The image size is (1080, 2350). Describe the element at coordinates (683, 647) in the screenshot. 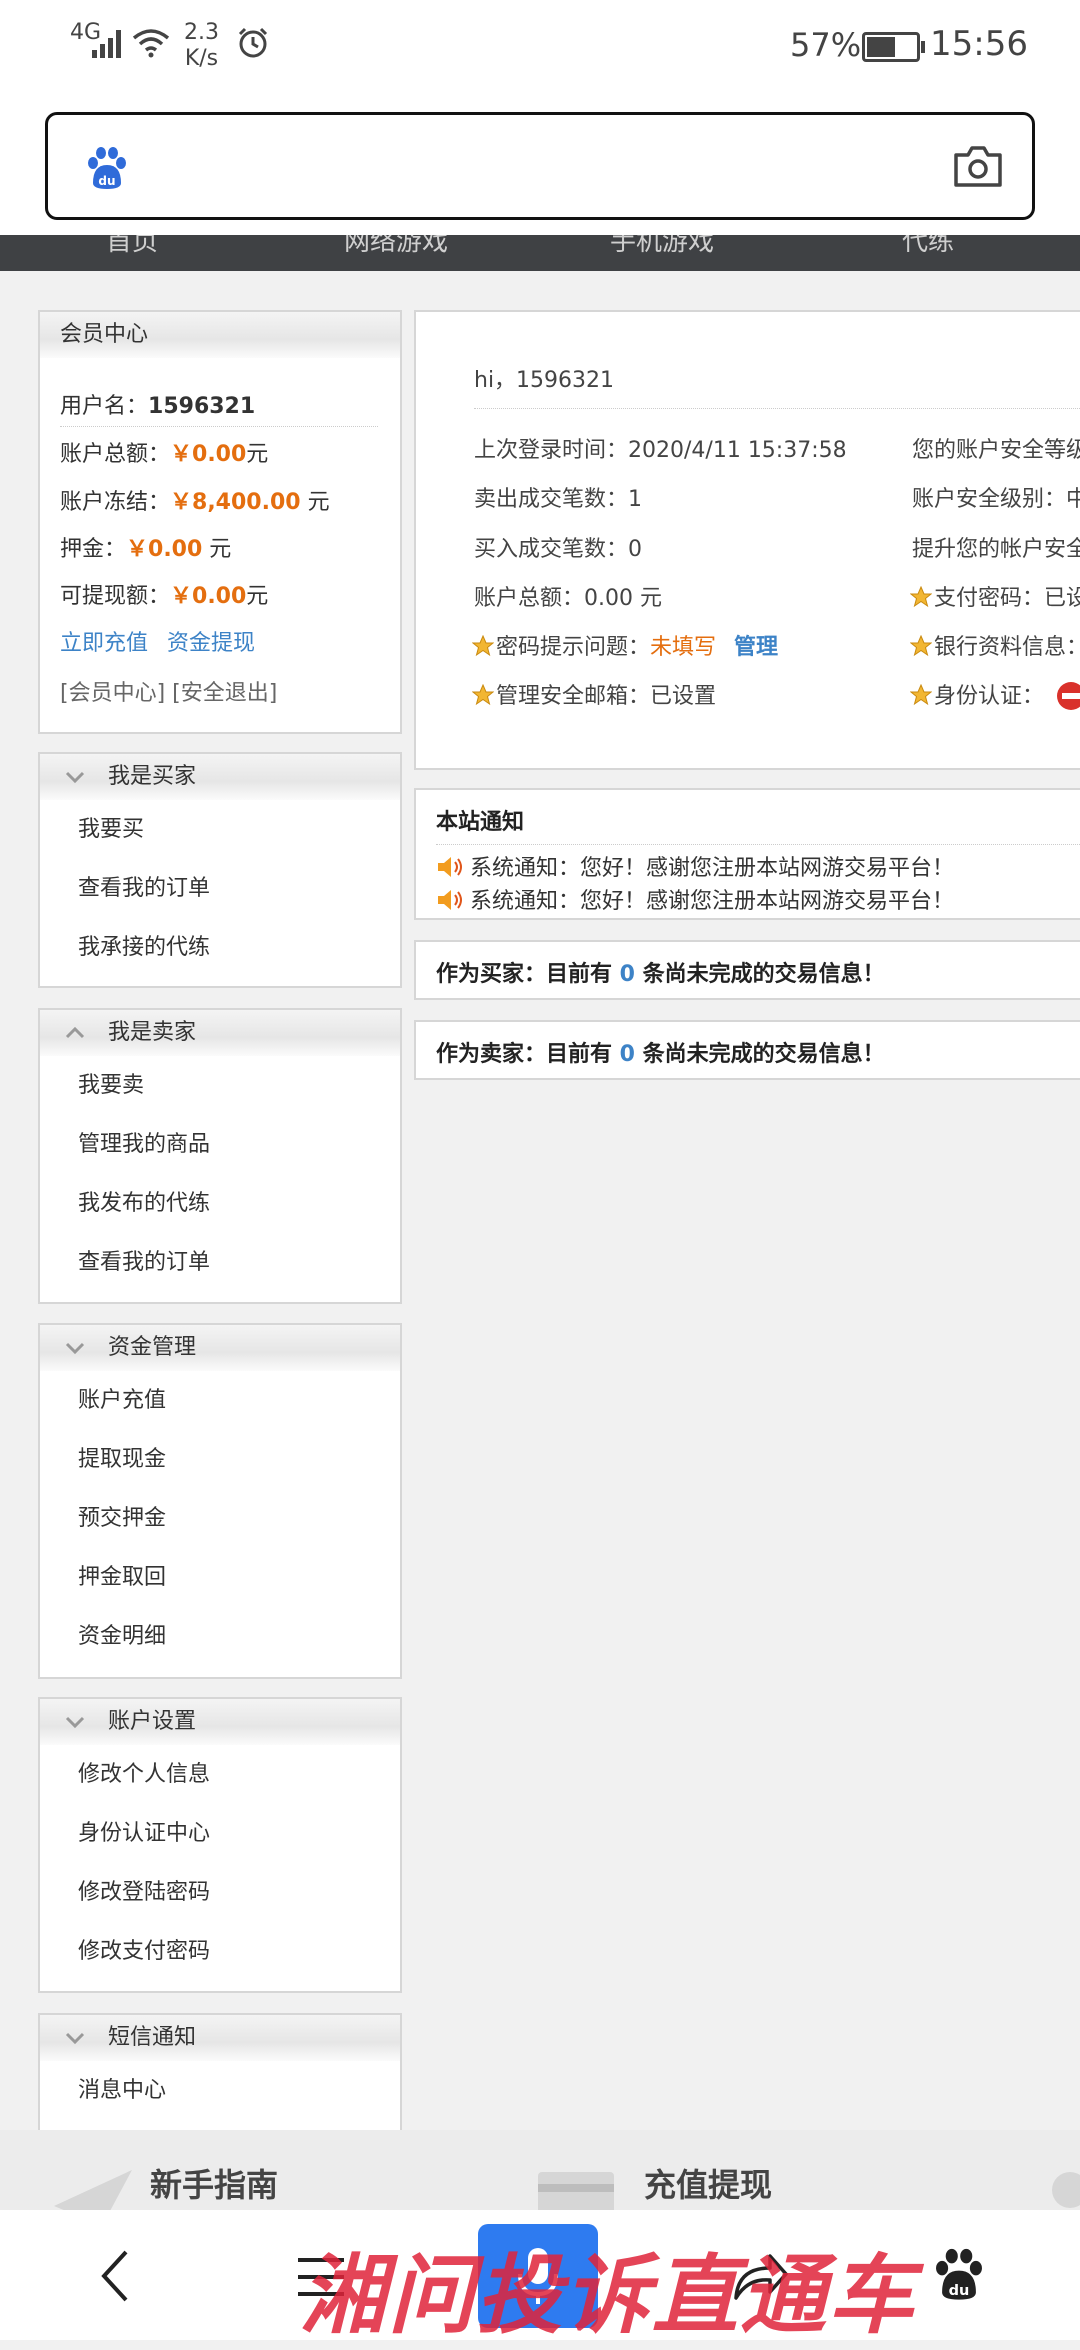

I see `password-hint-value: 未填写` at that location.